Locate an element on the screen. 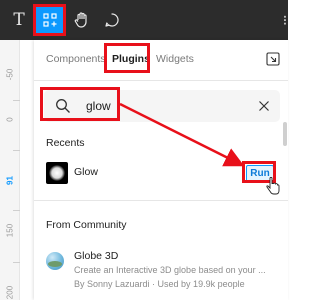 This screenshot has height=300, width=320. hand-icon is located at coordinates (80, 20).